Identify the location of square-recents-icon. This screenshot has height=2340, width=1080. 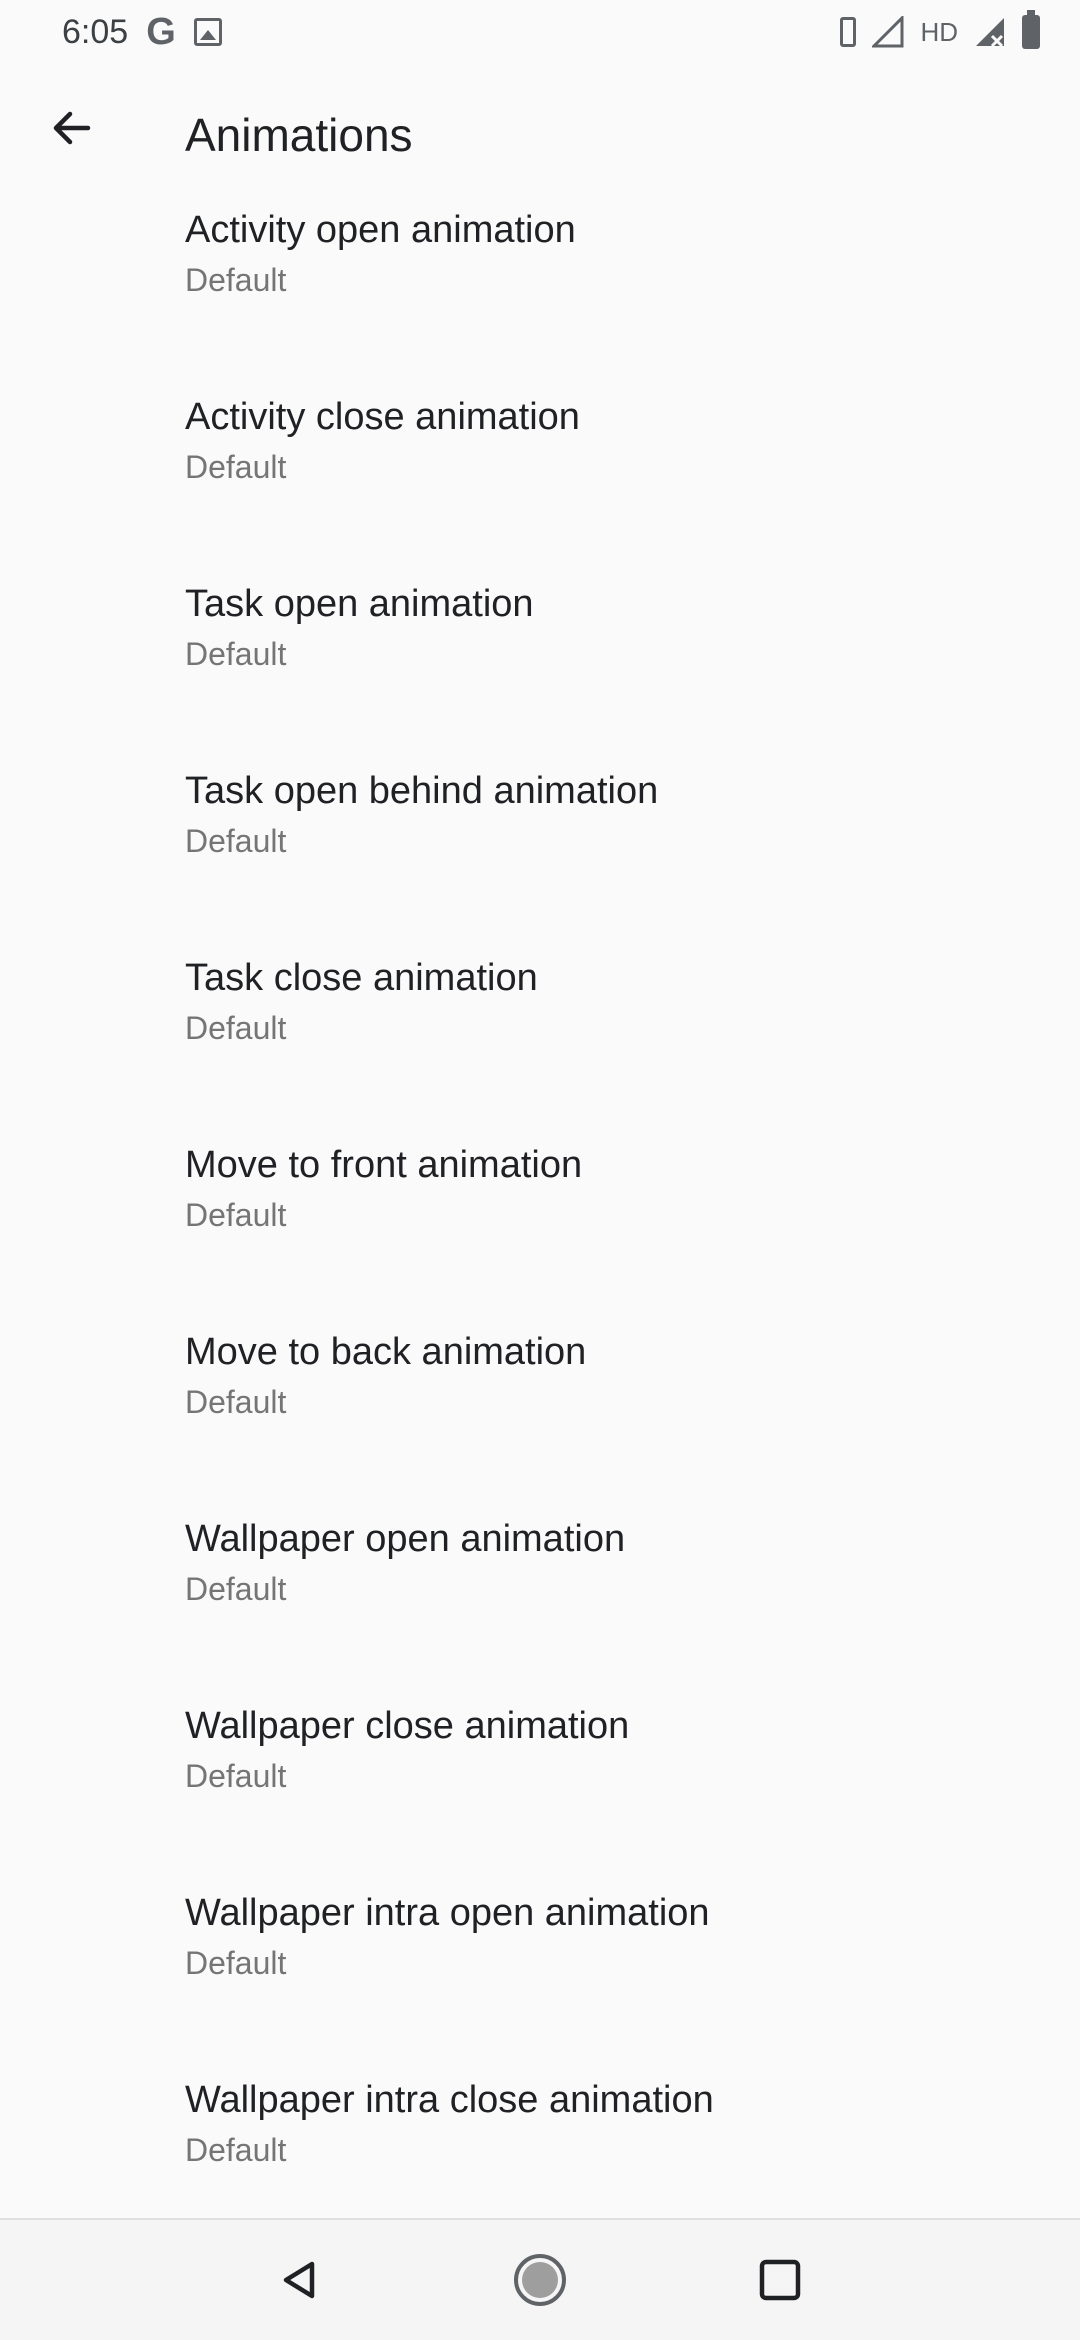
(780, 2280).